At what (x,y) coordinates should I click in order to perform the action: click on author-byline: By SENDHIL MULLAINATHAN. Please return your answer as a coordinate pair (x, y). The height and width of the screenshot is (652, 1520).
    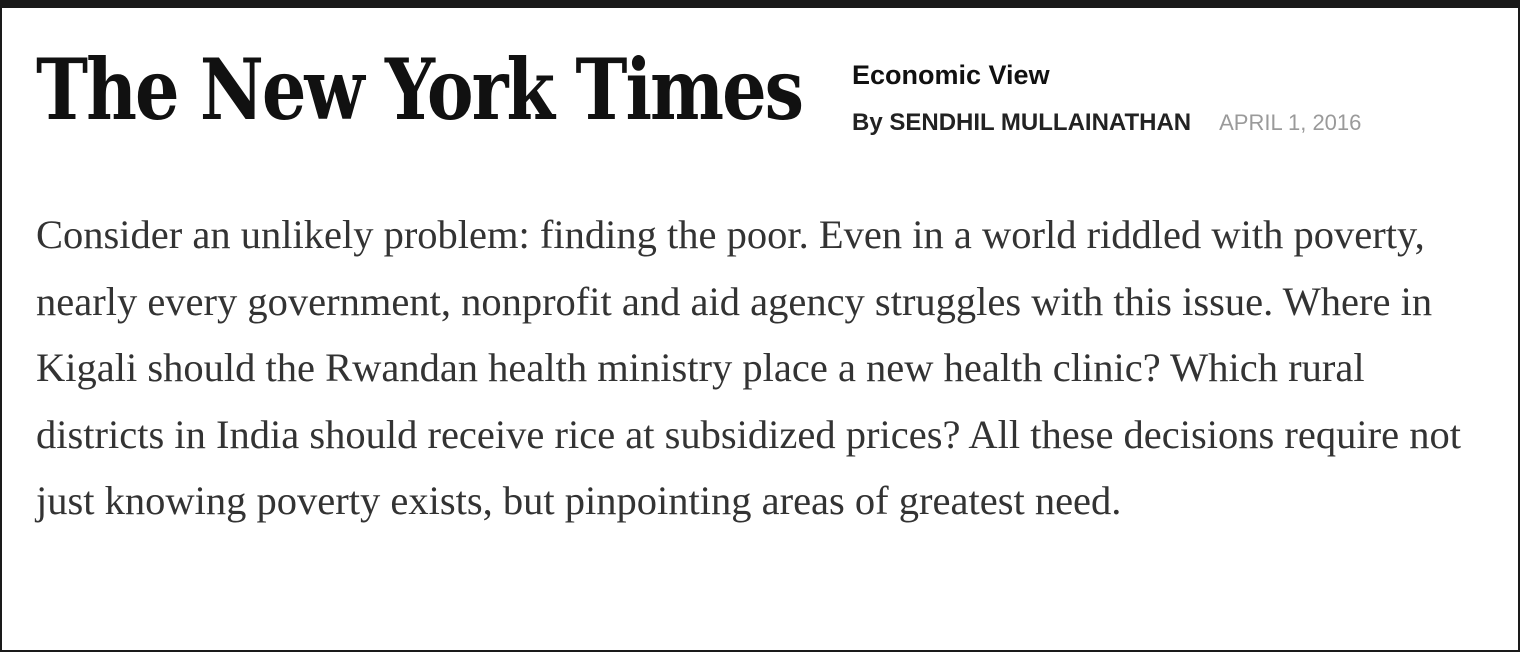
    Looking at the image, I should click on (1021, 123).